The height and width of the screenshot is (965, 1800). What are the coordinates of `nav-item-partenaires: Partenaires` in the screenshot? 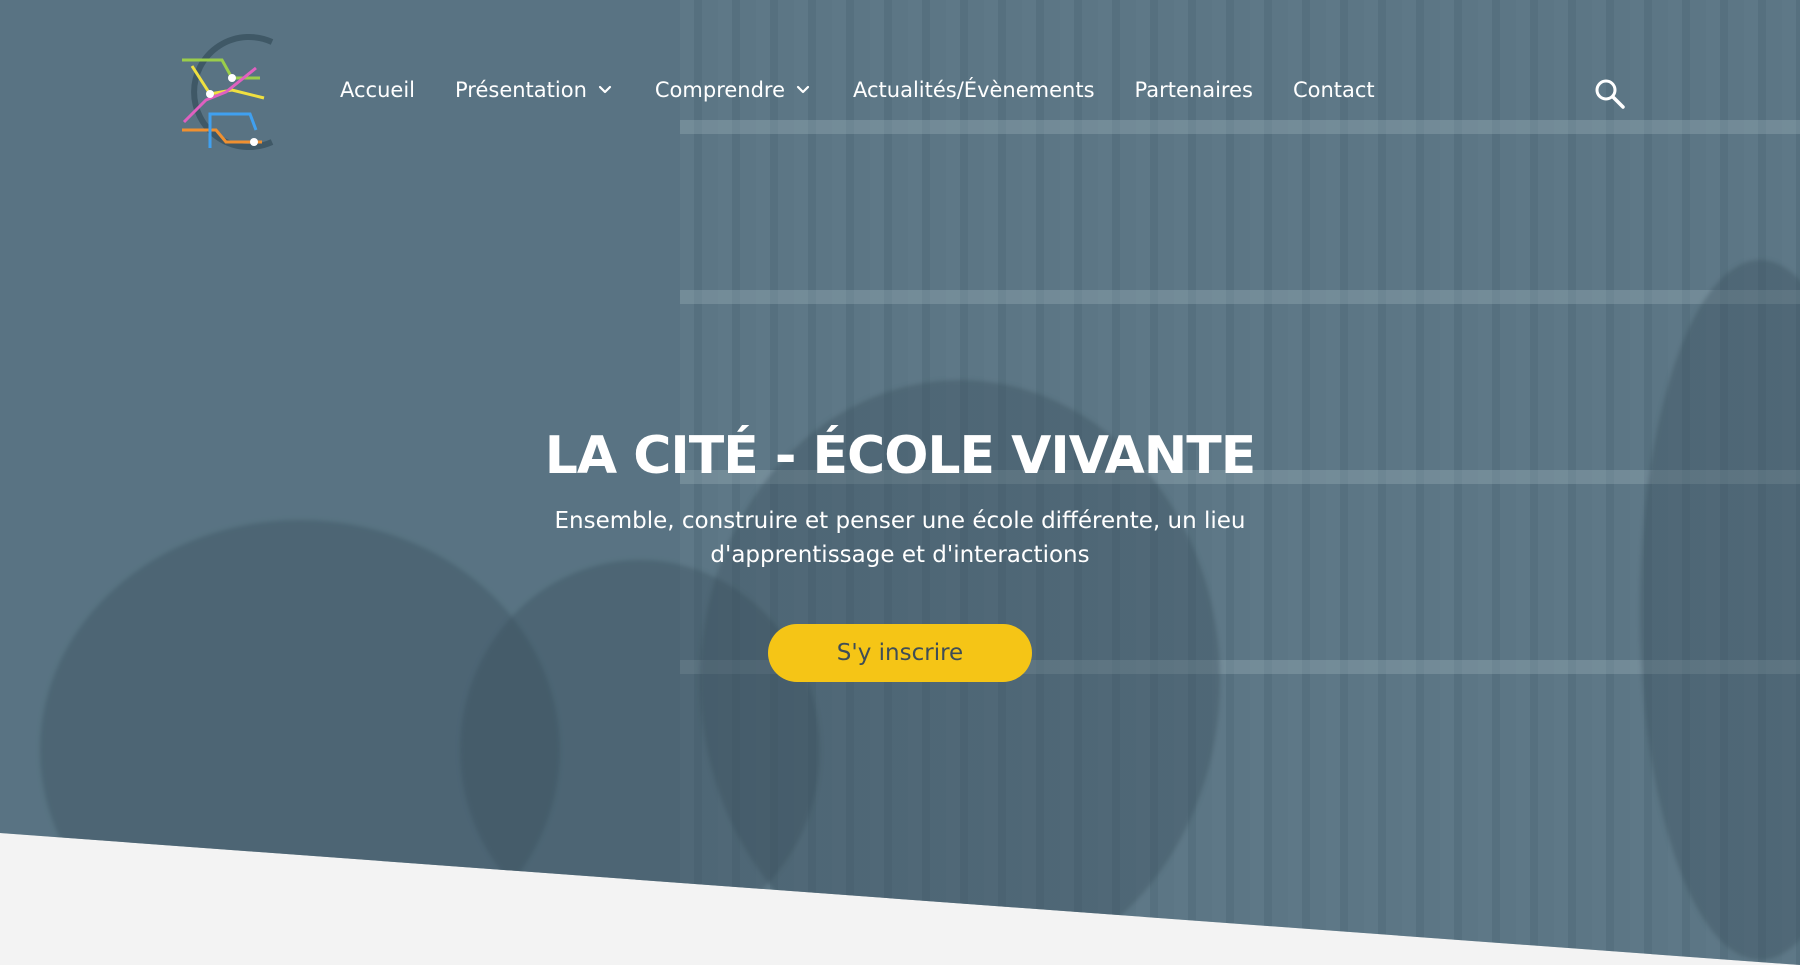 It's located at (1194, 90).